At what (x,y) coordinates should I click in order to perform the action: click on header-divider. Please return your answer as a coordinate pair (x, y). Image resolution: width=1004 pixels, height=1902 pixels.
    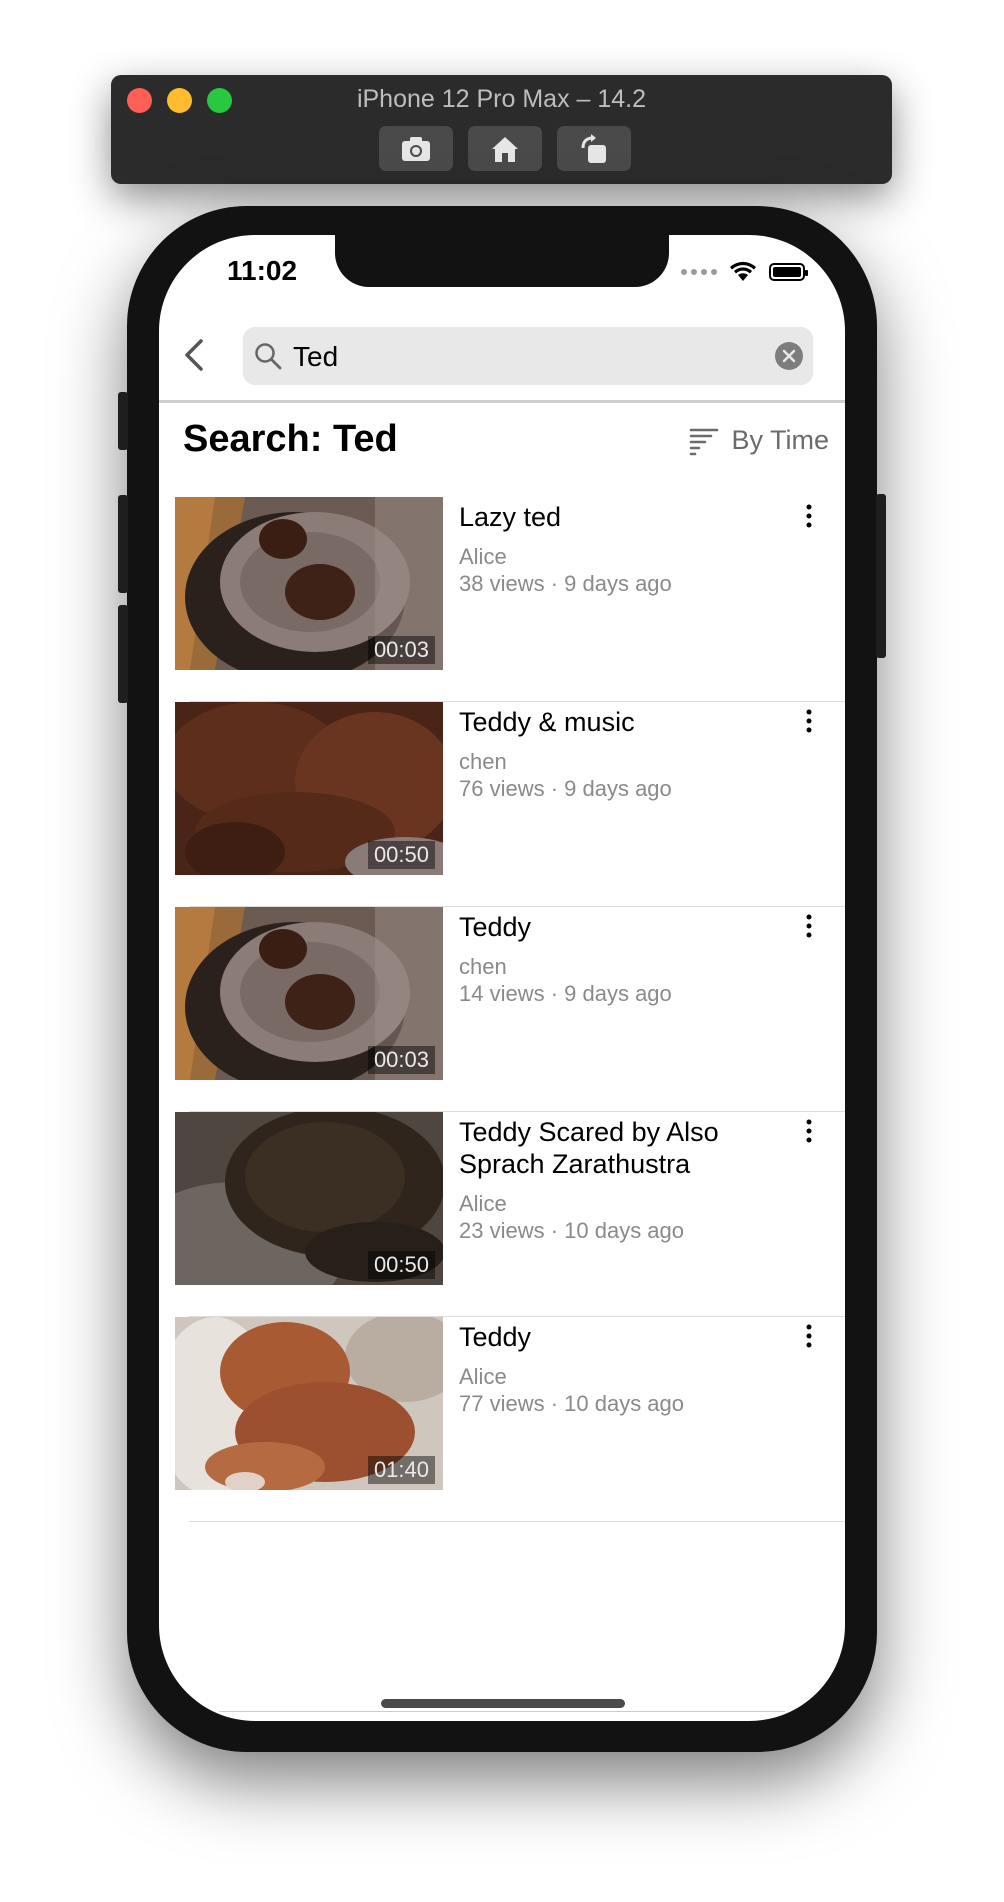
    Looking at the image, I should click on (502, 401).